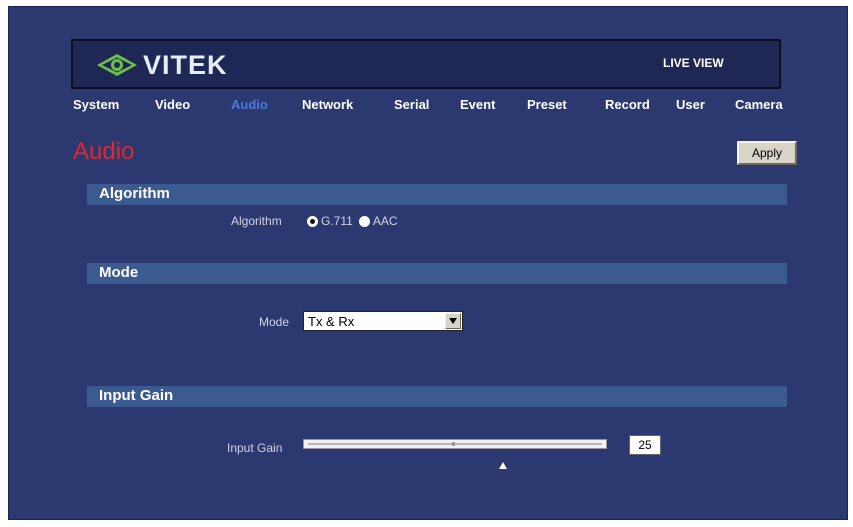 The width and height of the screenshot is (853, 527). I want to click on algorithm-label: Algorithm, so click(256, 221).